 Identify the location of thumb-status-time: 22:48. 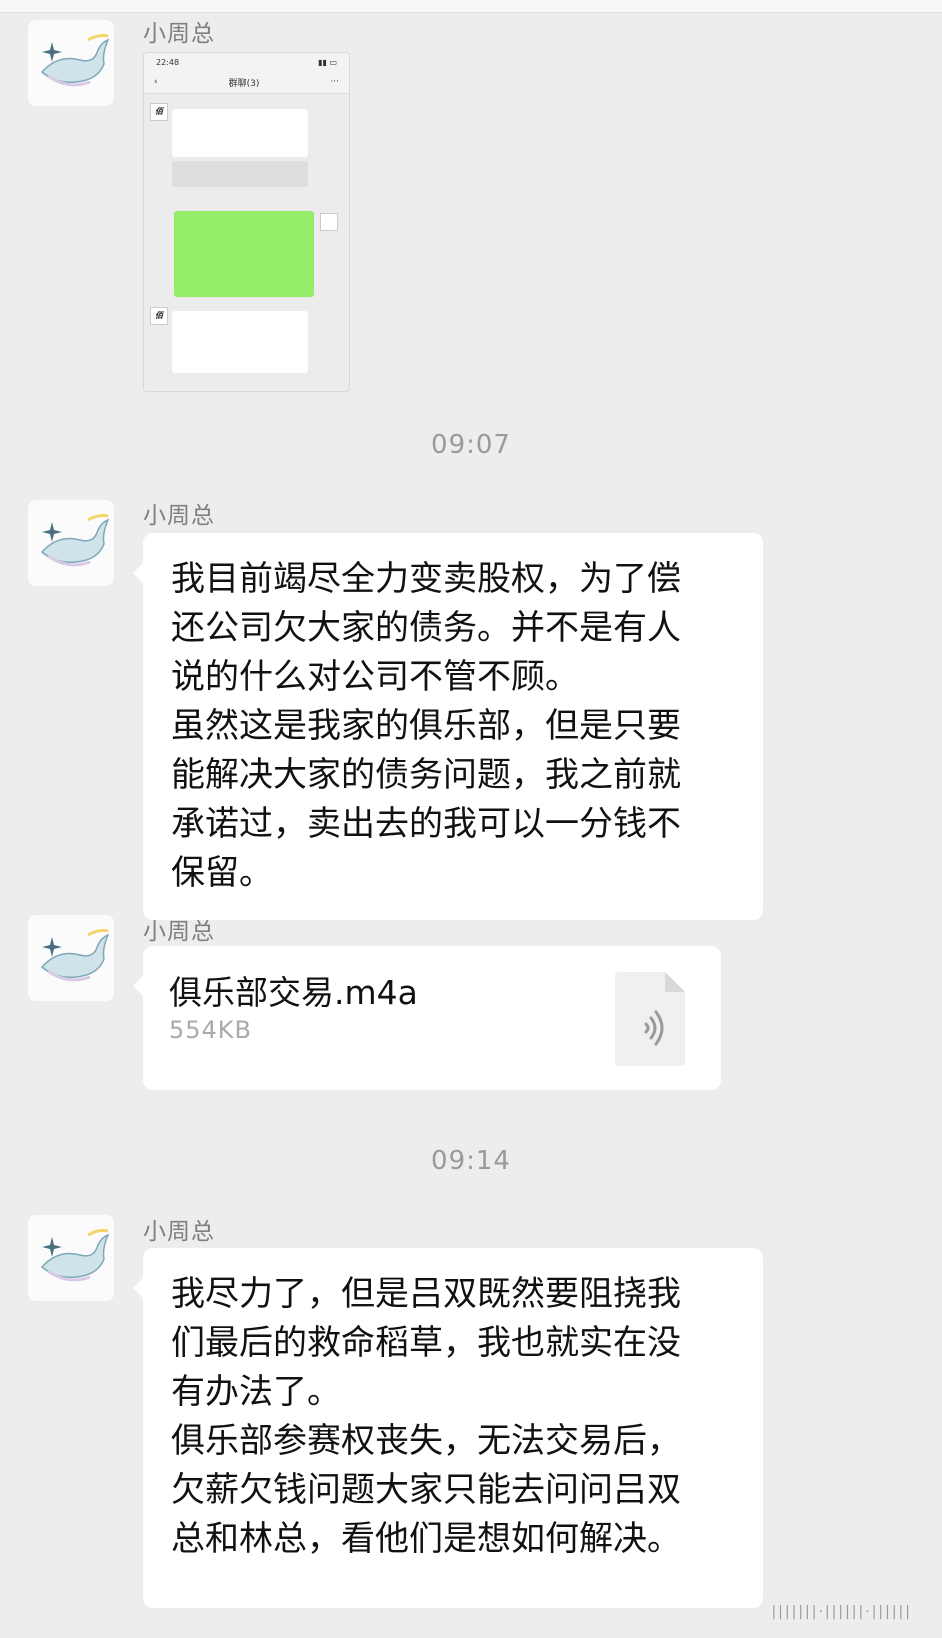
(168, 62).